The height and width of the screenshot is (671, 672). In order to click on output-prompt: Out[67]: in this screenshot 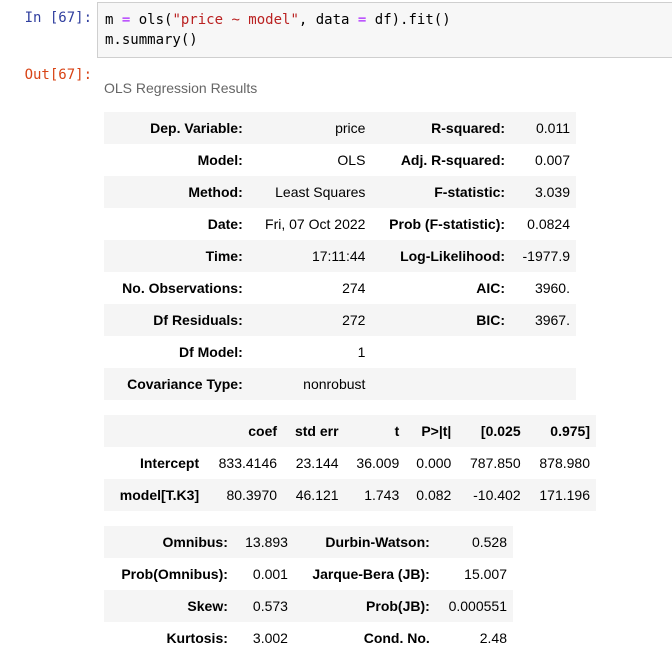, I will do `click(58, 75)`.